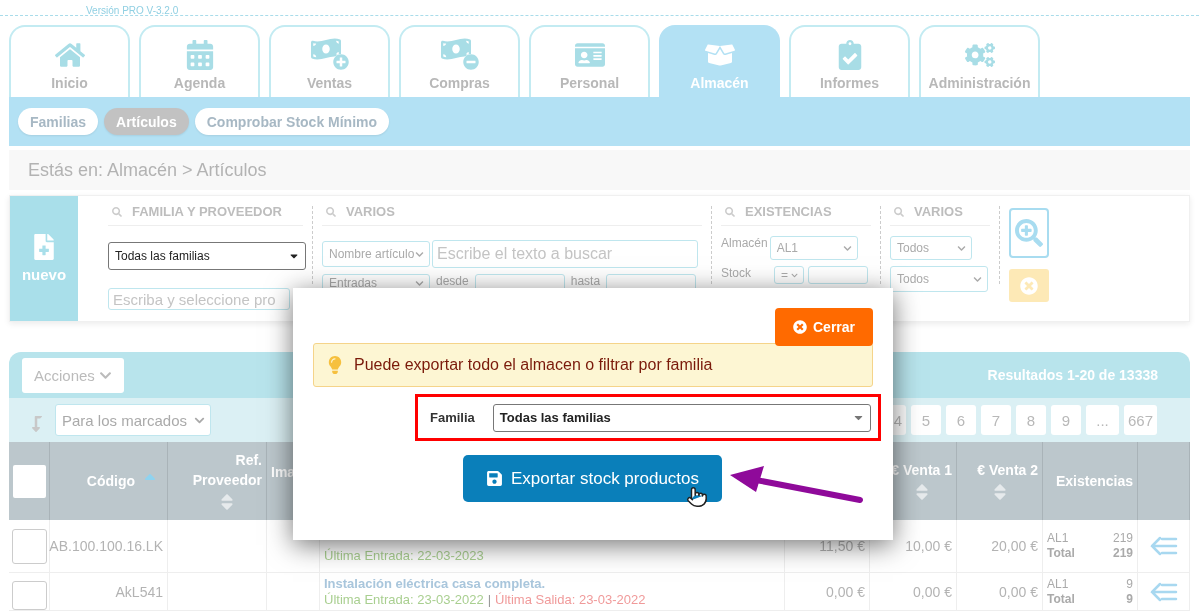 This screenshot has width=1199, height=611. I want to click on nav-tab: Administración, so click(979, 61).